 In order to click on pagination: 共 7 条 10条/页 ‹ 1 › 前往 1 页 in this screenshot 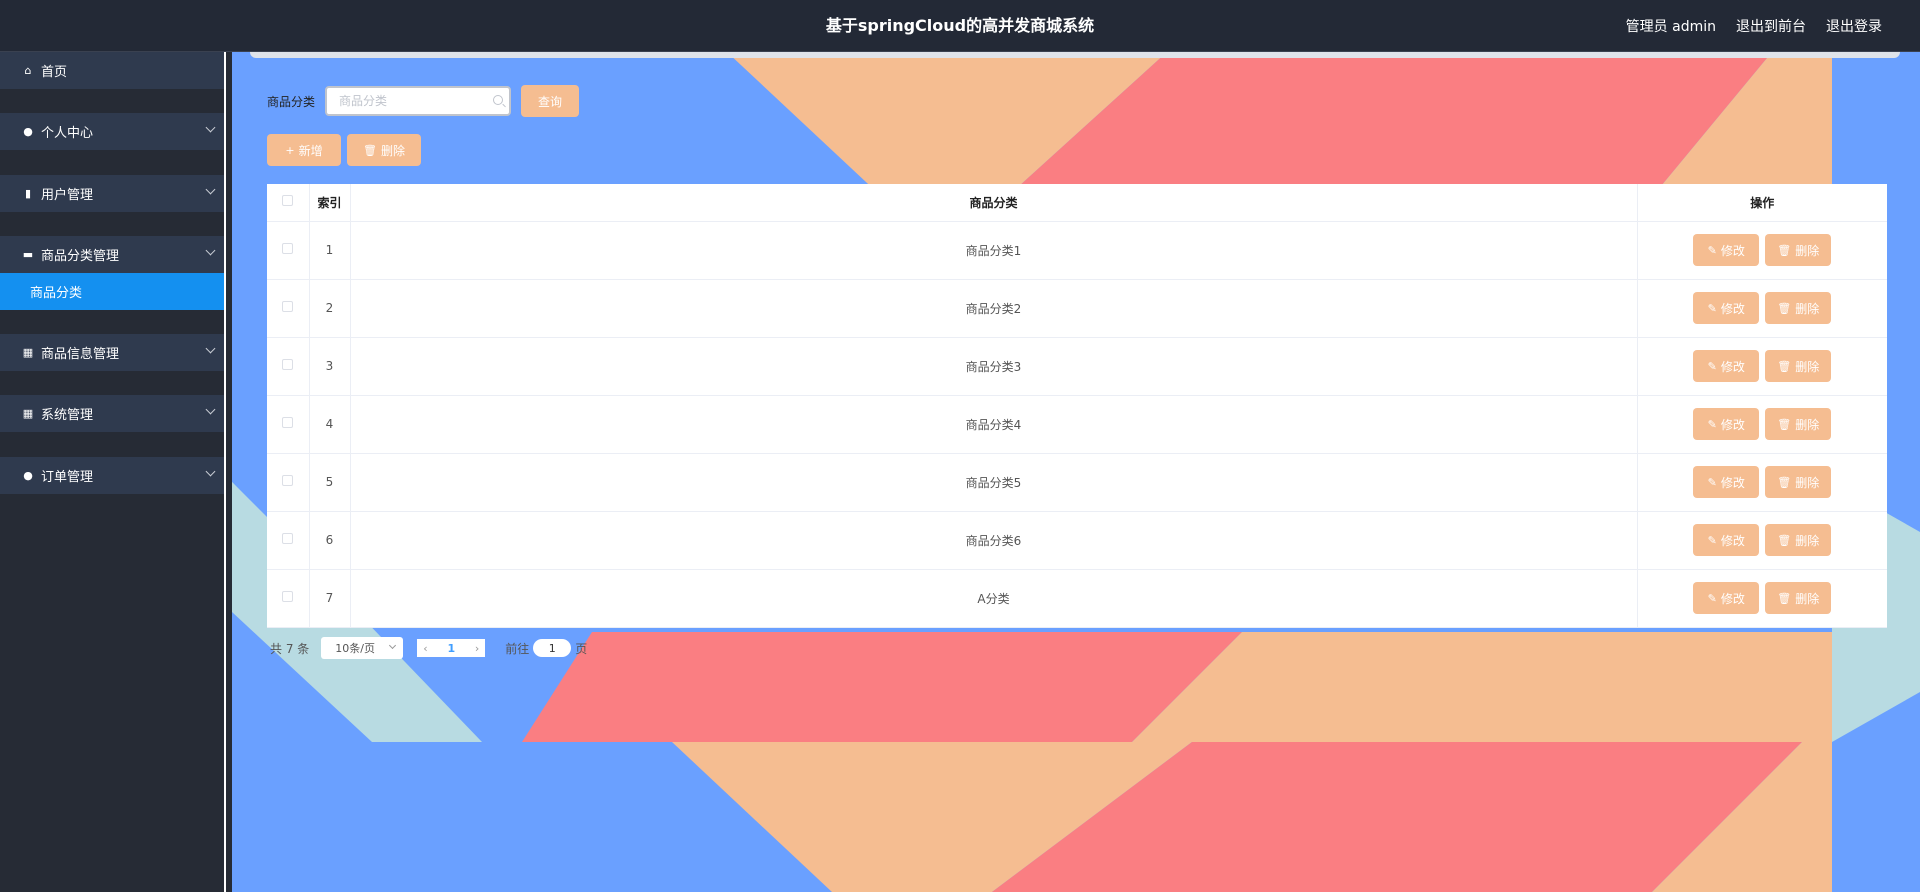, I will do `click(428, 648)`.